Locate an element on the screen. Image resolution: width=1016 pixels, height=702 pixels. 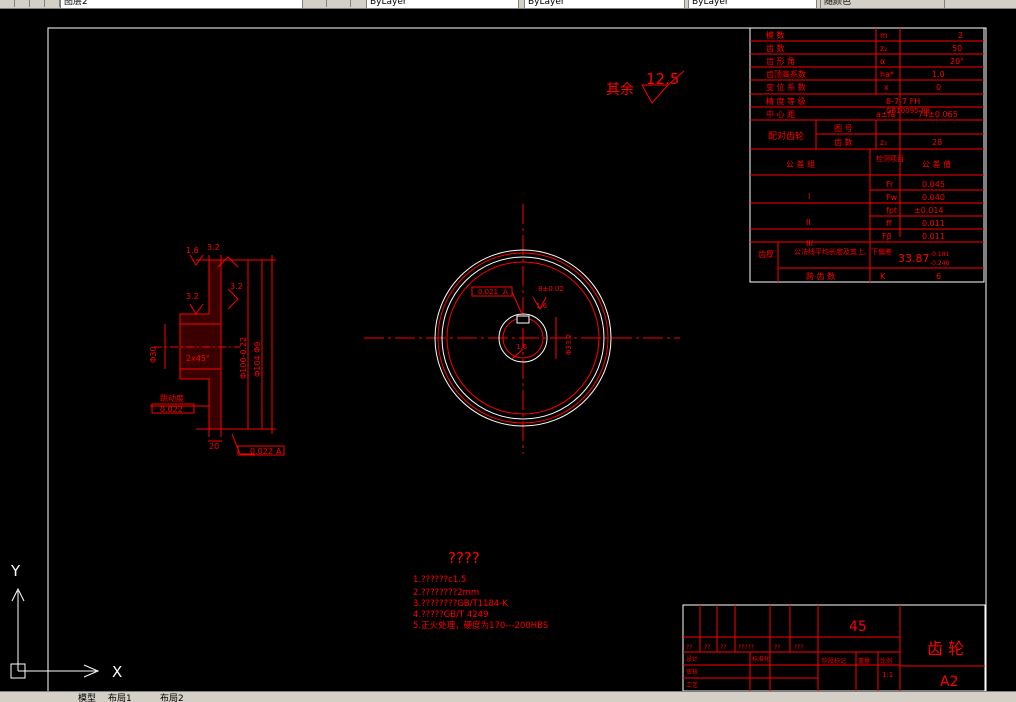
layer-freeze-icon is located at coordinates (37, 3).